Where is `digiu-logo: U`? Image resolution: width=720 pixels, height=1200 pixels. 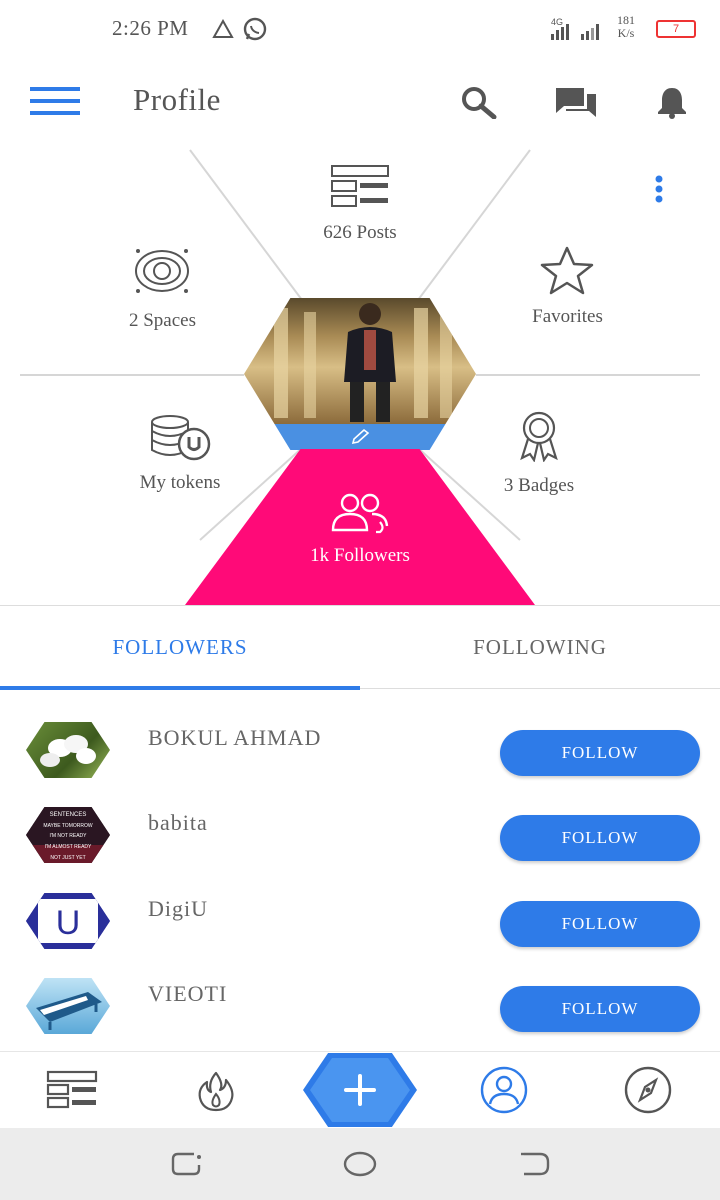
digiu-logo: U is located at coordinates (68, 921).